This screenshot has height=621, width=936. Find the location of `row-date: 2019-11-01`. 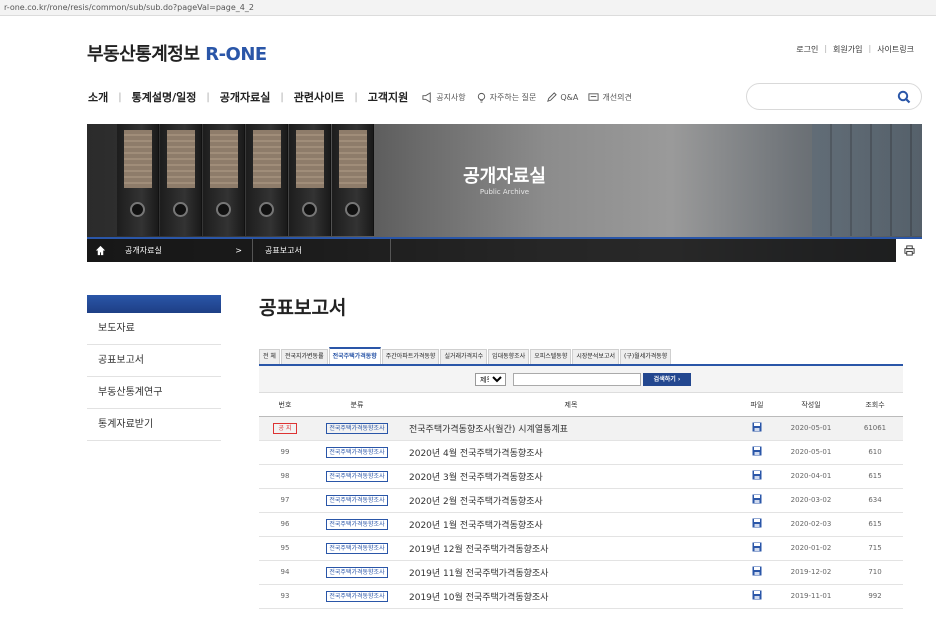

row-date: 2019-11-01 is located at coordinates (811, 596).